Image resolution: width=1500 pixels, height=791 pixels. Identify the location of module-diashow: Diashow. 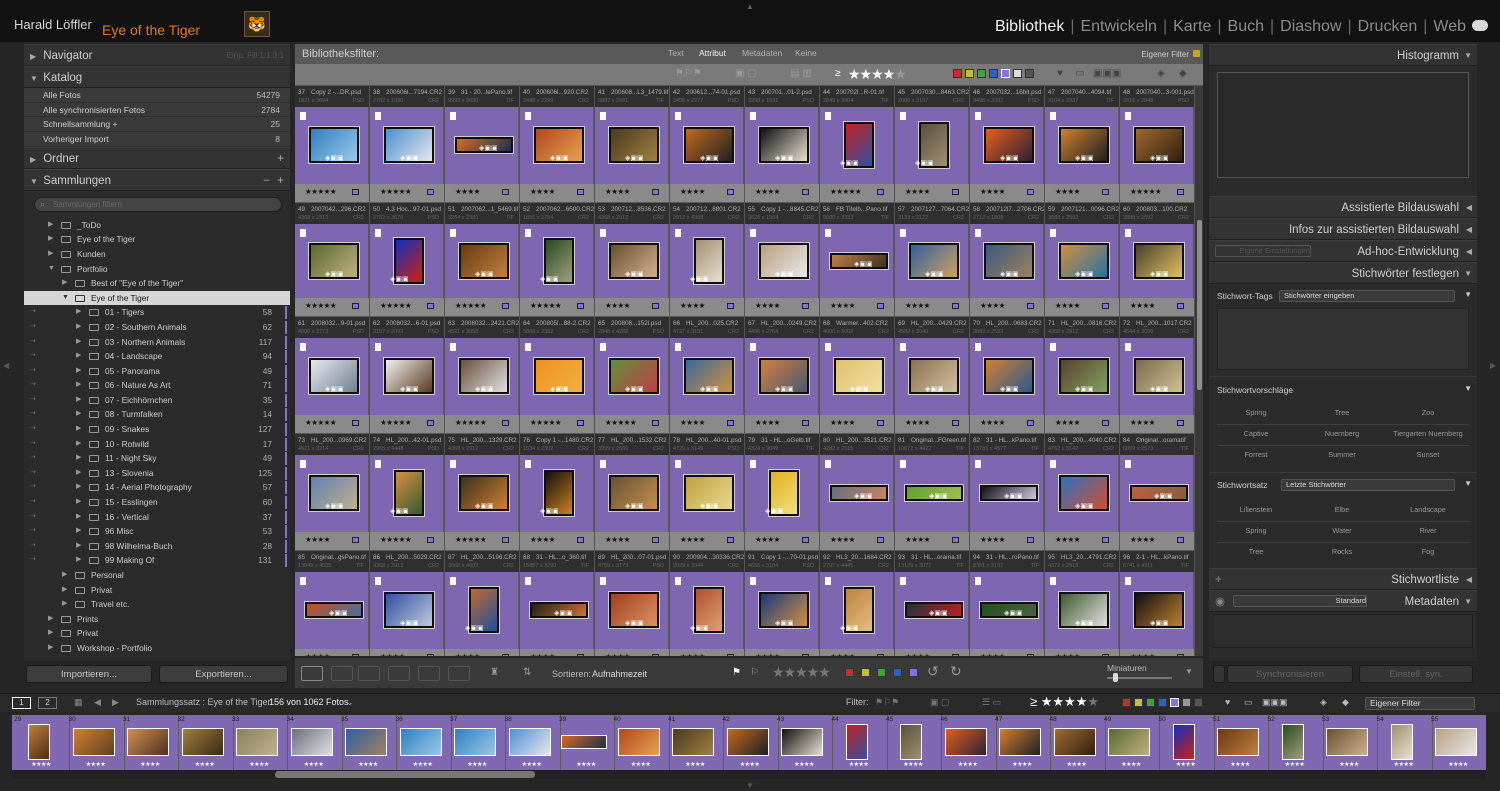
(1310, 27).